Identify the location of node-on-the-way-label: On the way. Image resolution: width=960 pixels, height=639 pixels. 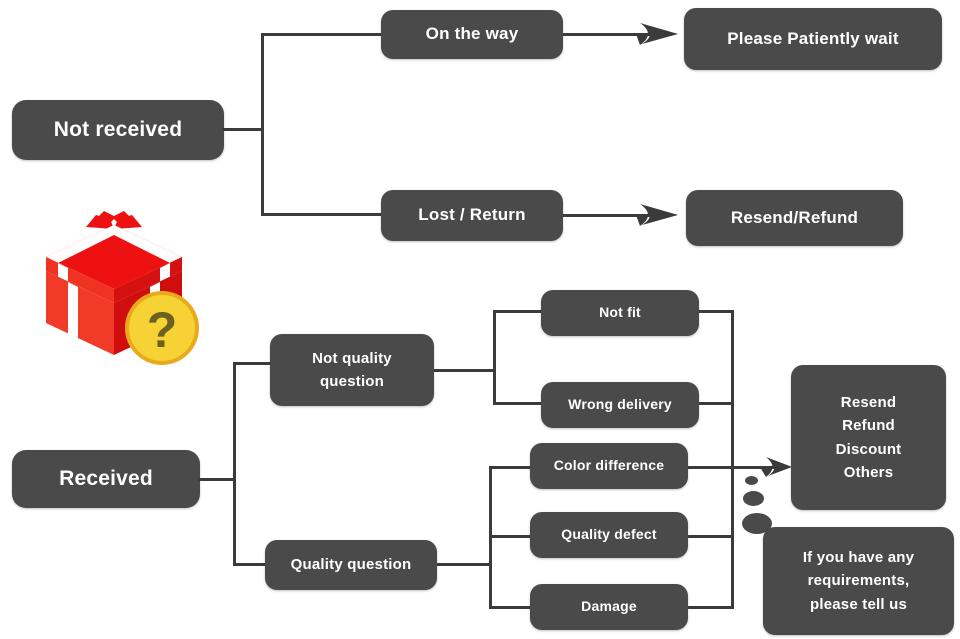
(472, 34).